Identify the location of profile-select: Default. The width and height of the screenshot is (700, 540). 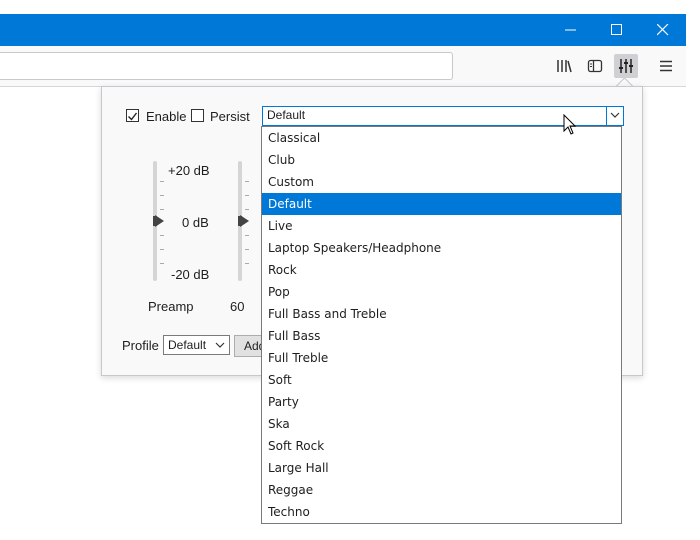
(196, 345).